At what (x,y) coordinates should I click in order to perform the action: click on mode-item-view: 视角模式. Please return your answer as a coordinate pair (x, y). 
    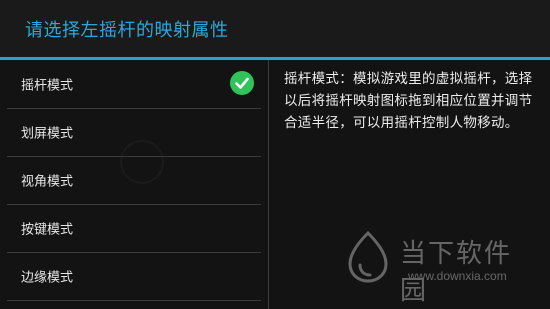
    Looking at the image, I should click on (134, 180).